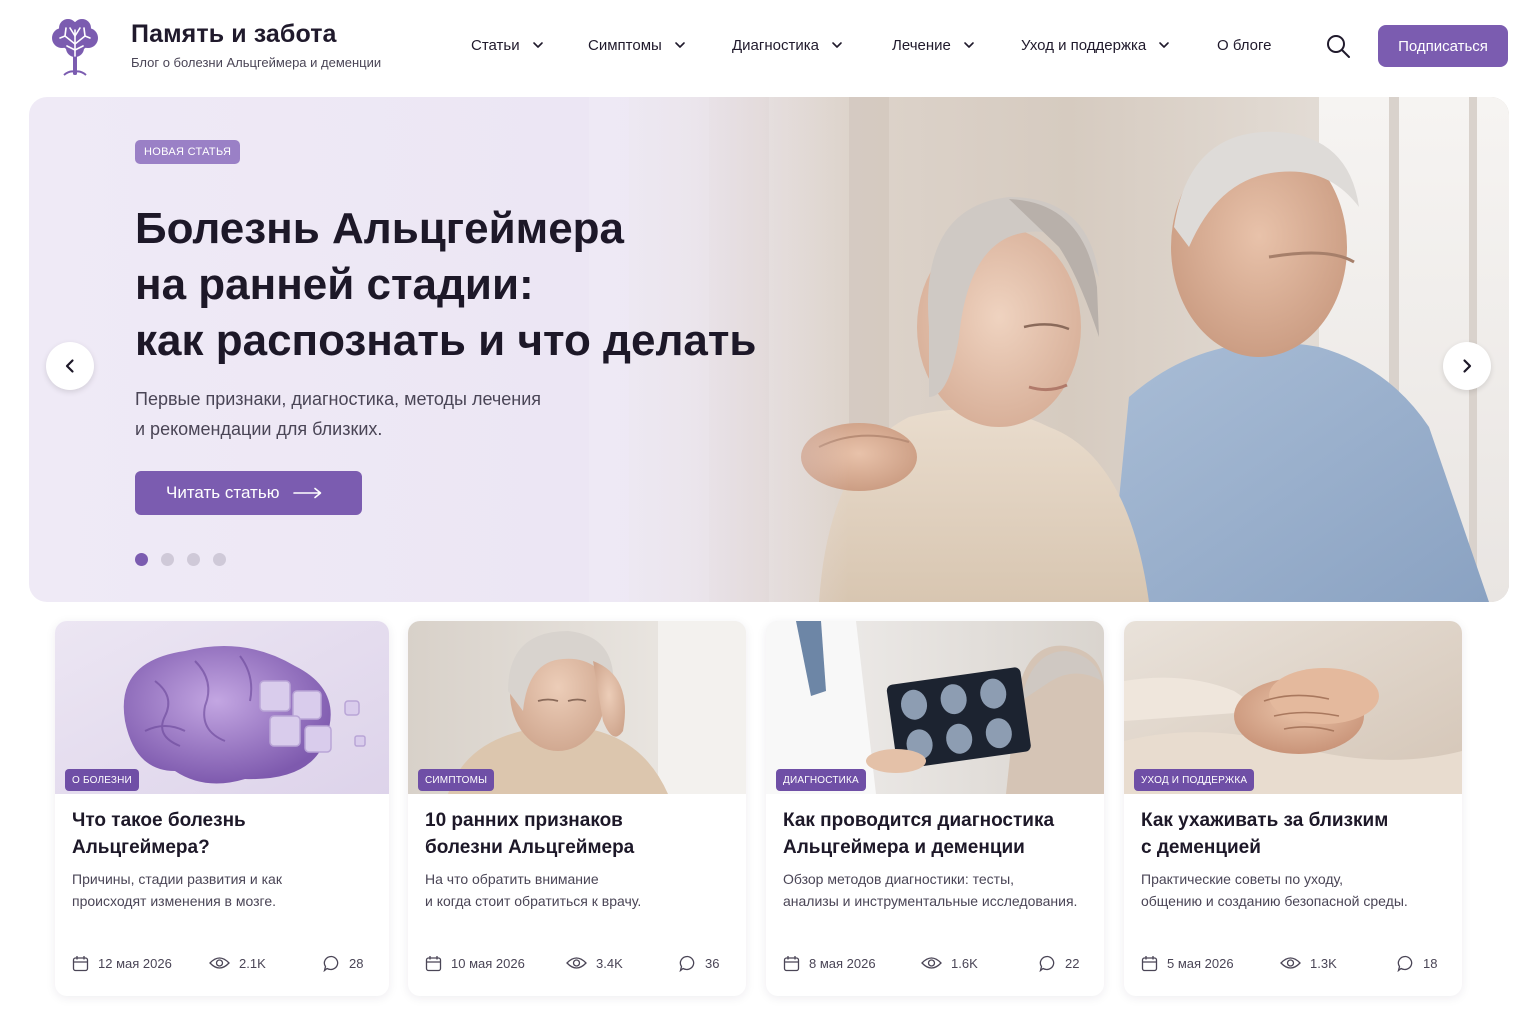  What do you see at coordinates (135, 963) in the screenshot?
I see `card-date-text: 12 мая 2026` at bounding box center [135, 963].